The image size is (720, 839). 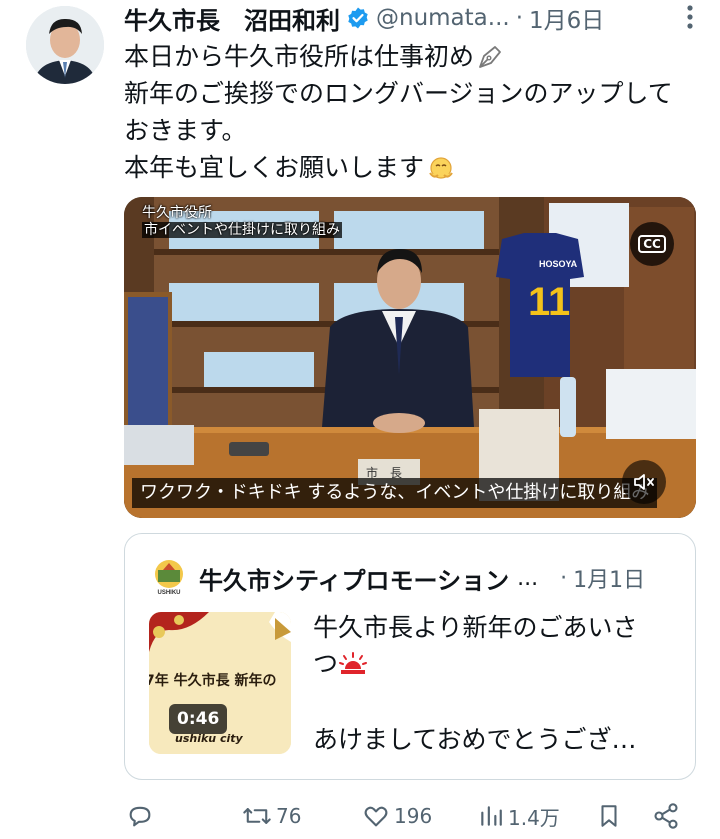 I want to click on jersey-number: 11, so click(x=549, y=302).